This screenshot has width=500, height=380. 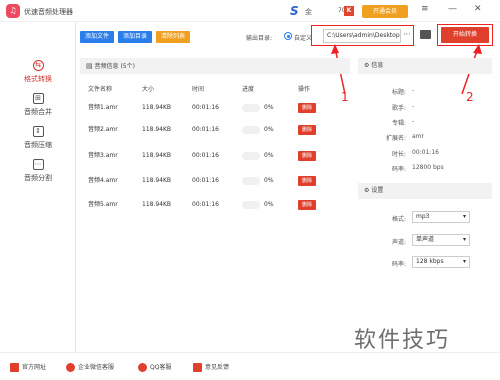 What do you see at coordinates (148, 89) in the screenshot?
I see `col-size: 大小` at bounding box center [148, 89].